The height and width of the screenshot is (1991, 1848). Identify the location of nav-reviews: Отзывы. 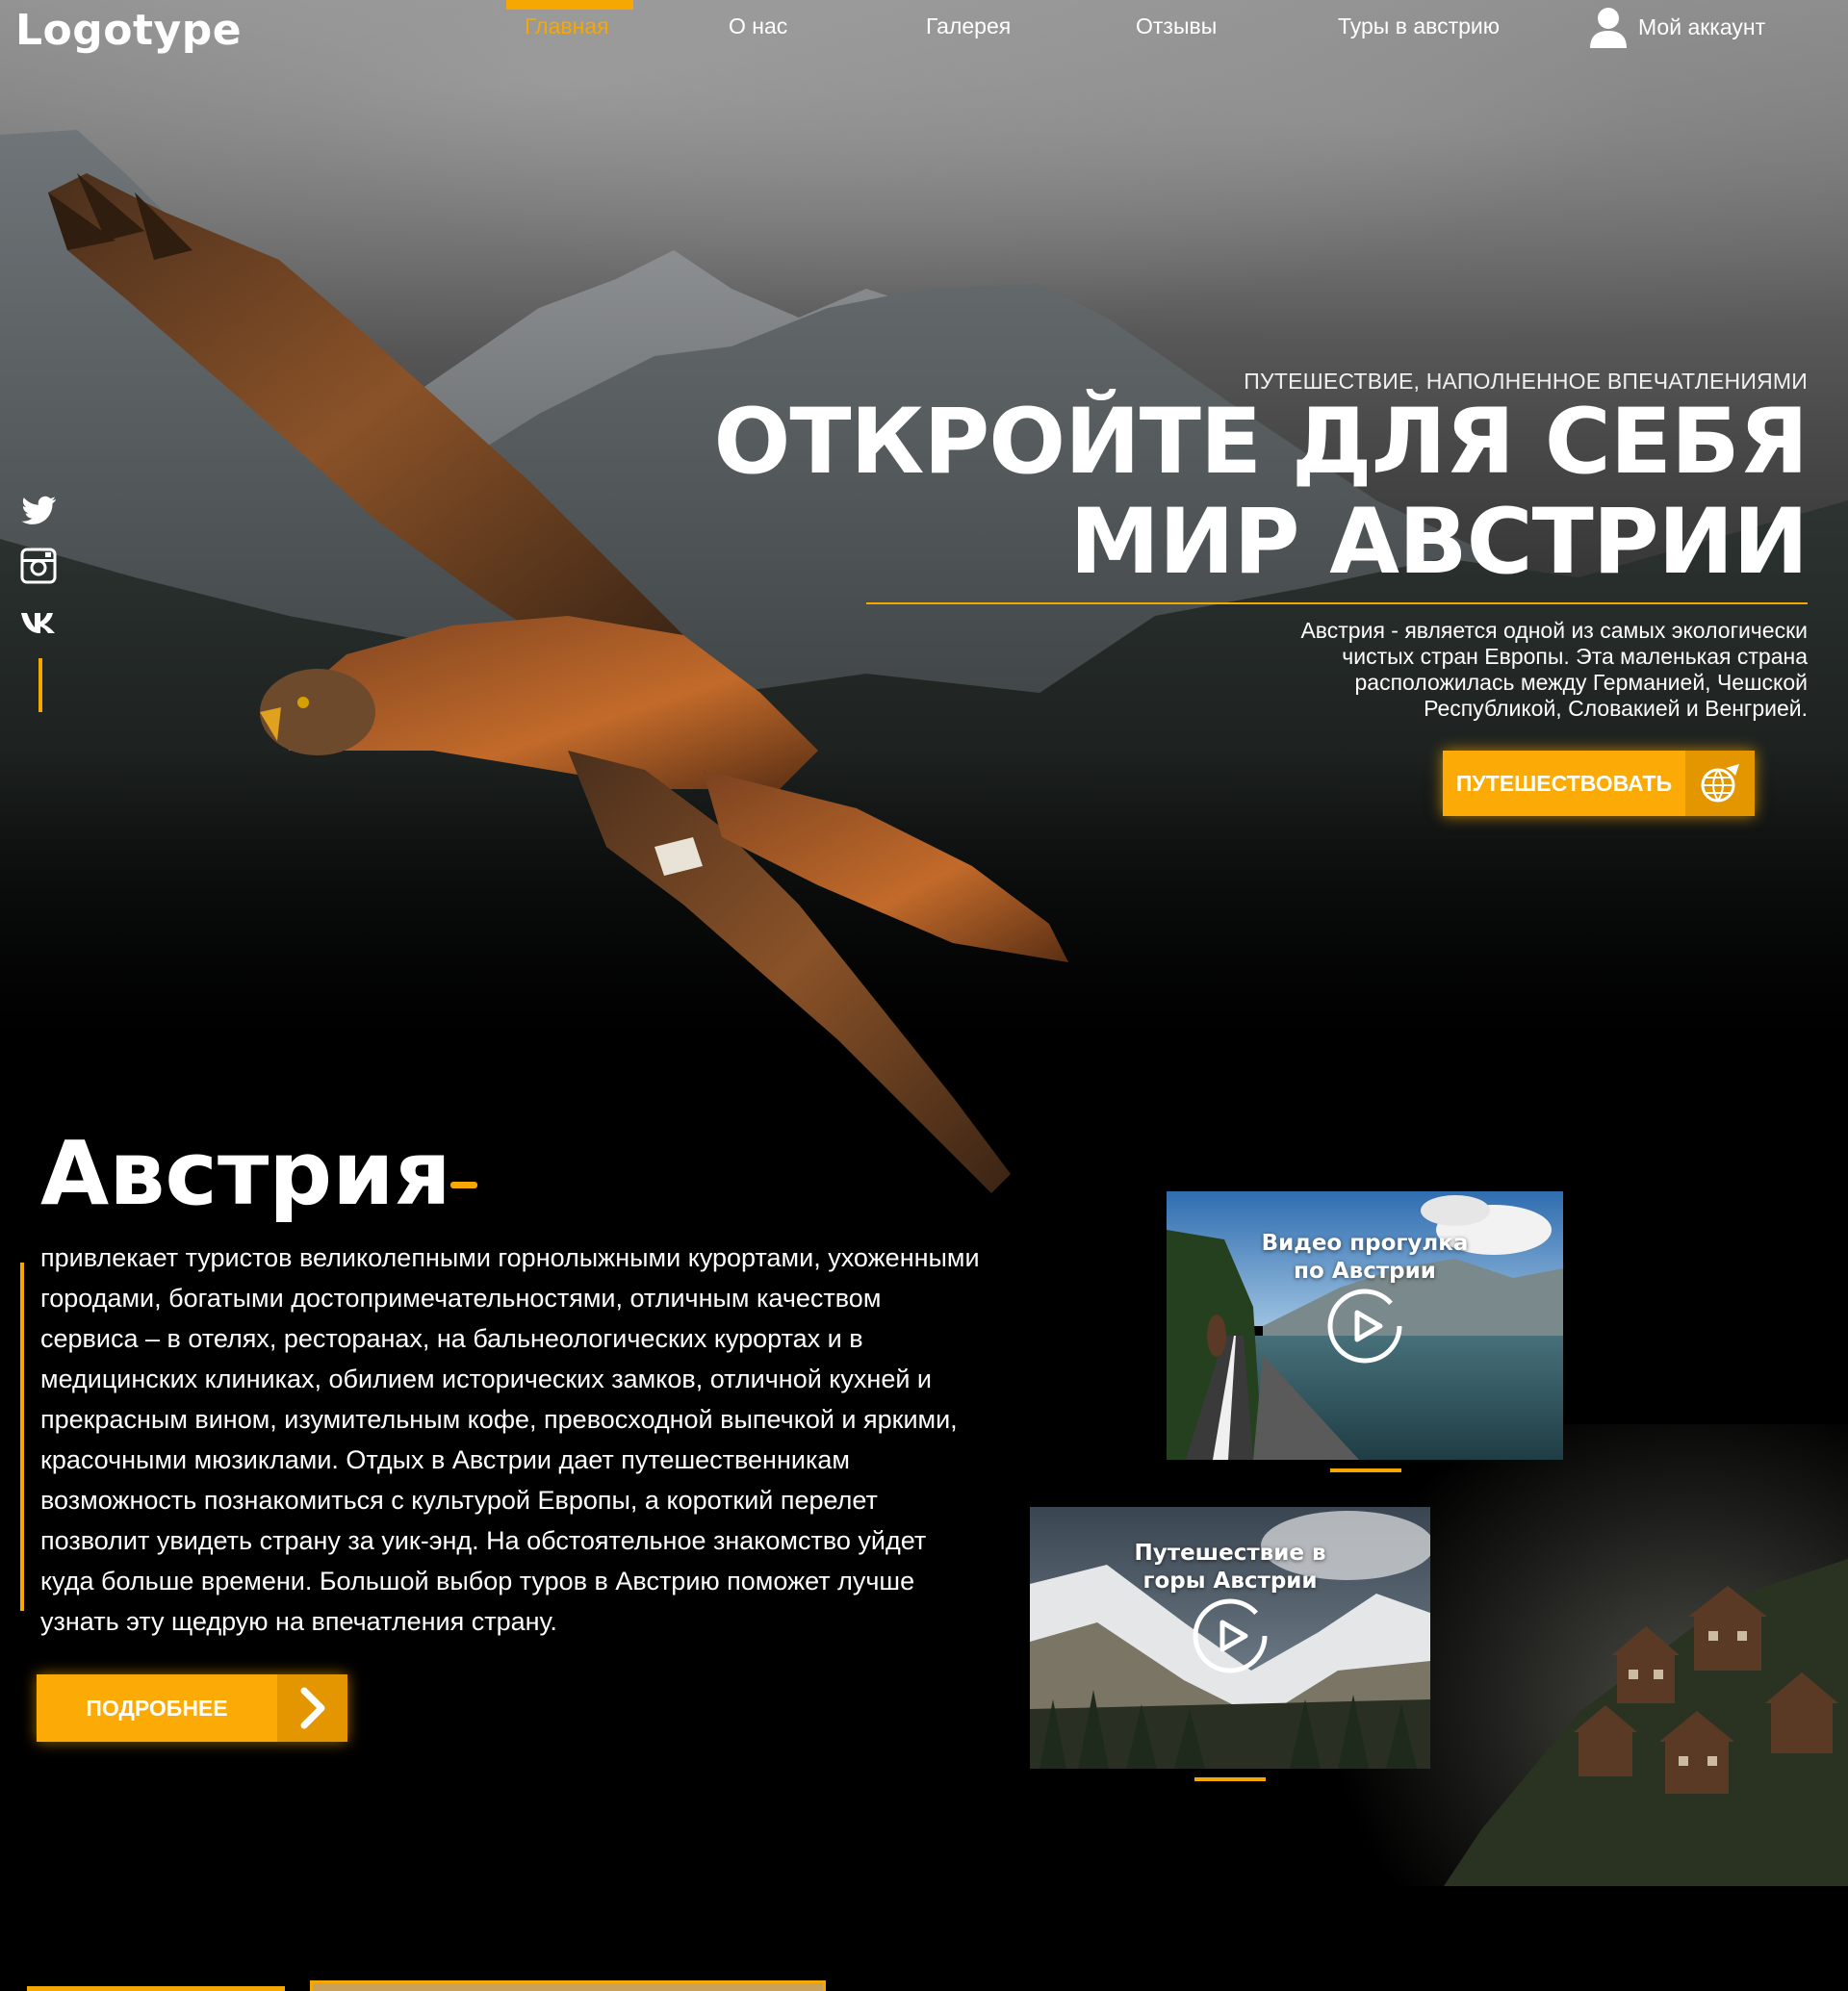
(1176, 26).